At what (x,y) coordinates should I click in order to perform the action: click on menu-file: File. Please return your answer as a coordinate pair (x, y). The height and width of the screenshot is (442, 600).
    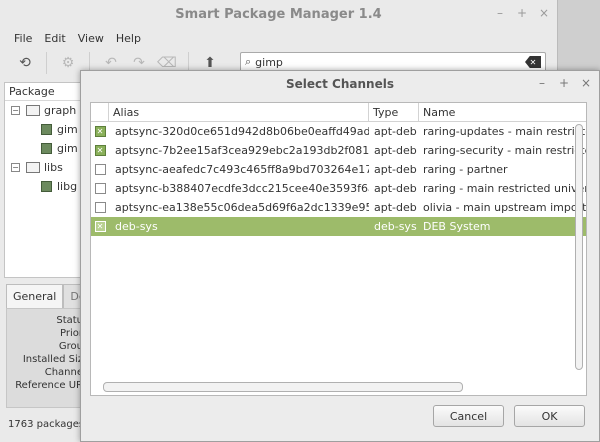
    Looking at the image, I should click on (23, 38).